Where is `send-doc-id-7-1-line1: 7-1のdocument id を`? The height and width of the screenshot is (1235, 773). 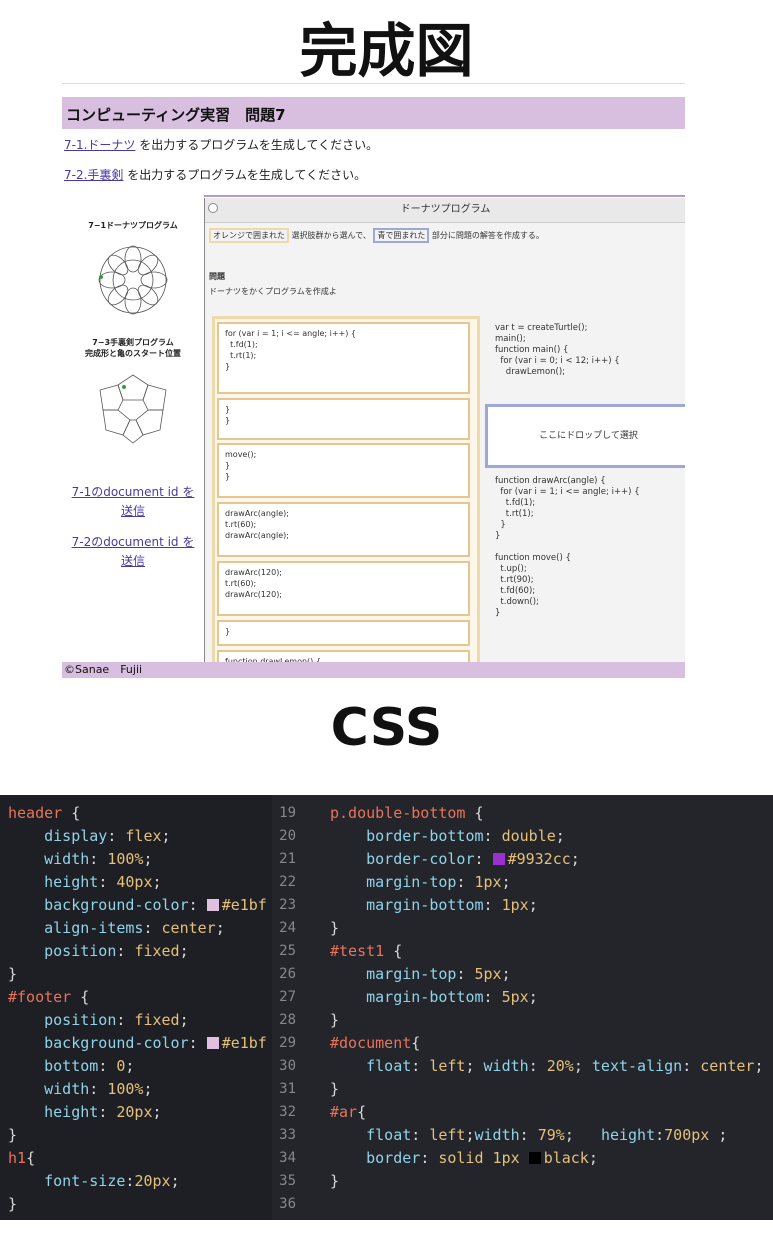
send-doc-id-7-1-line1: 7-1のdocument id を is located at coordinates (133, 492).